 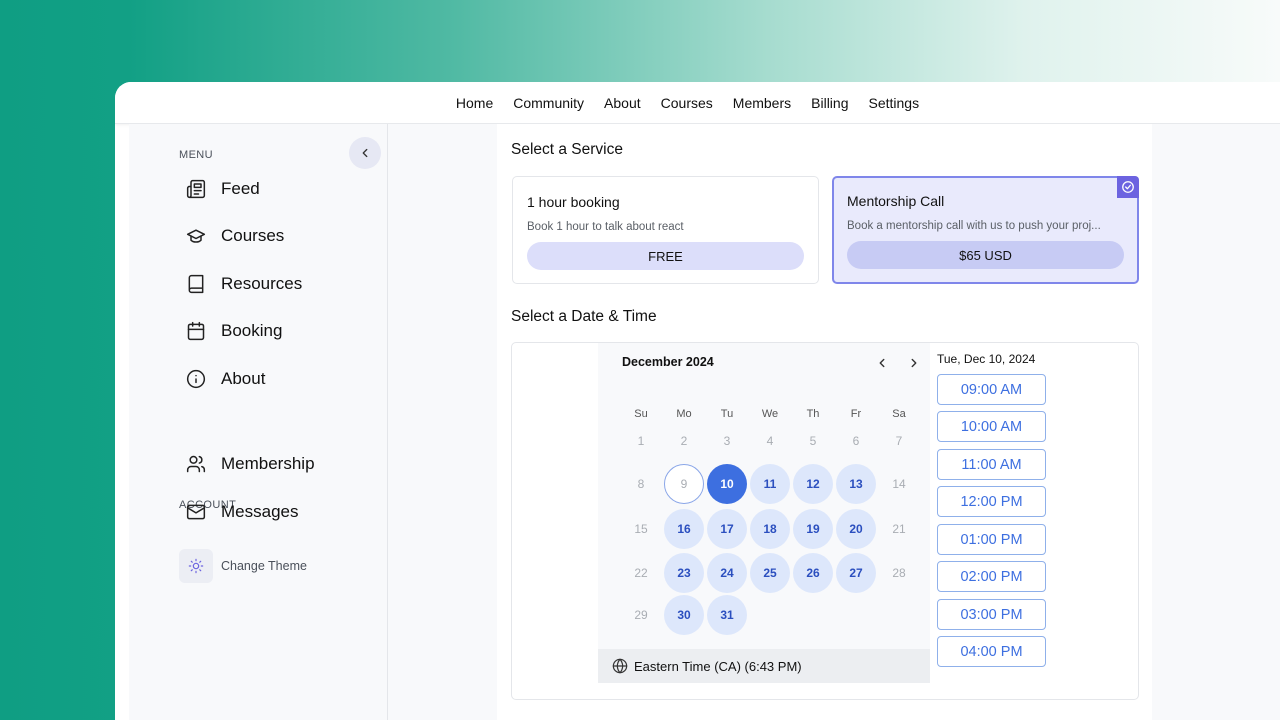 I want to click on sidebar-item-label: Messages, so click(x=260, y=511).